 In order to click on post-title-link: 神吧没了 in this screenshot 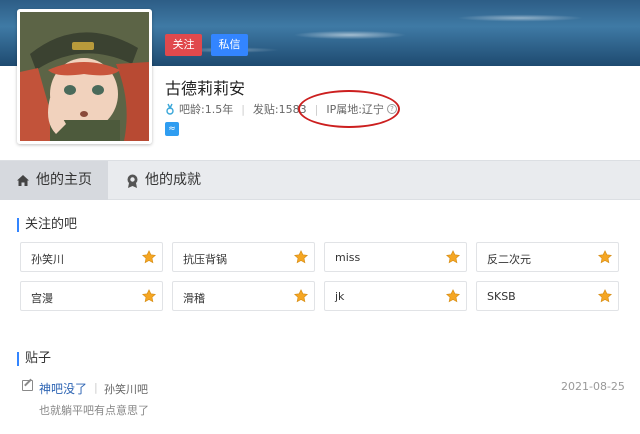, I will do `click(63, 388)`.